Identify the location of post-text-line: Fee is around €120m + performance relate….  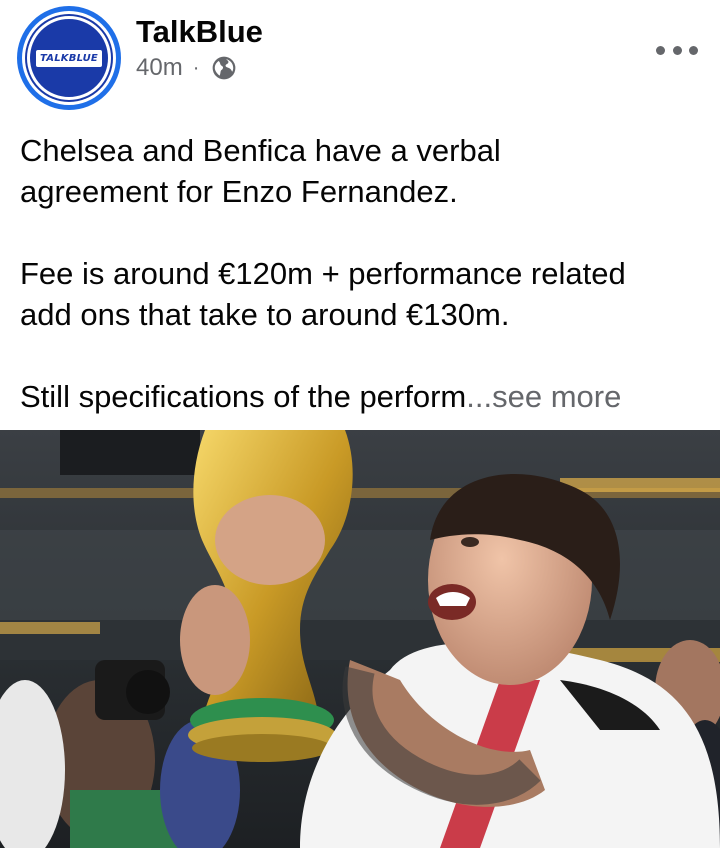
(323, 273).